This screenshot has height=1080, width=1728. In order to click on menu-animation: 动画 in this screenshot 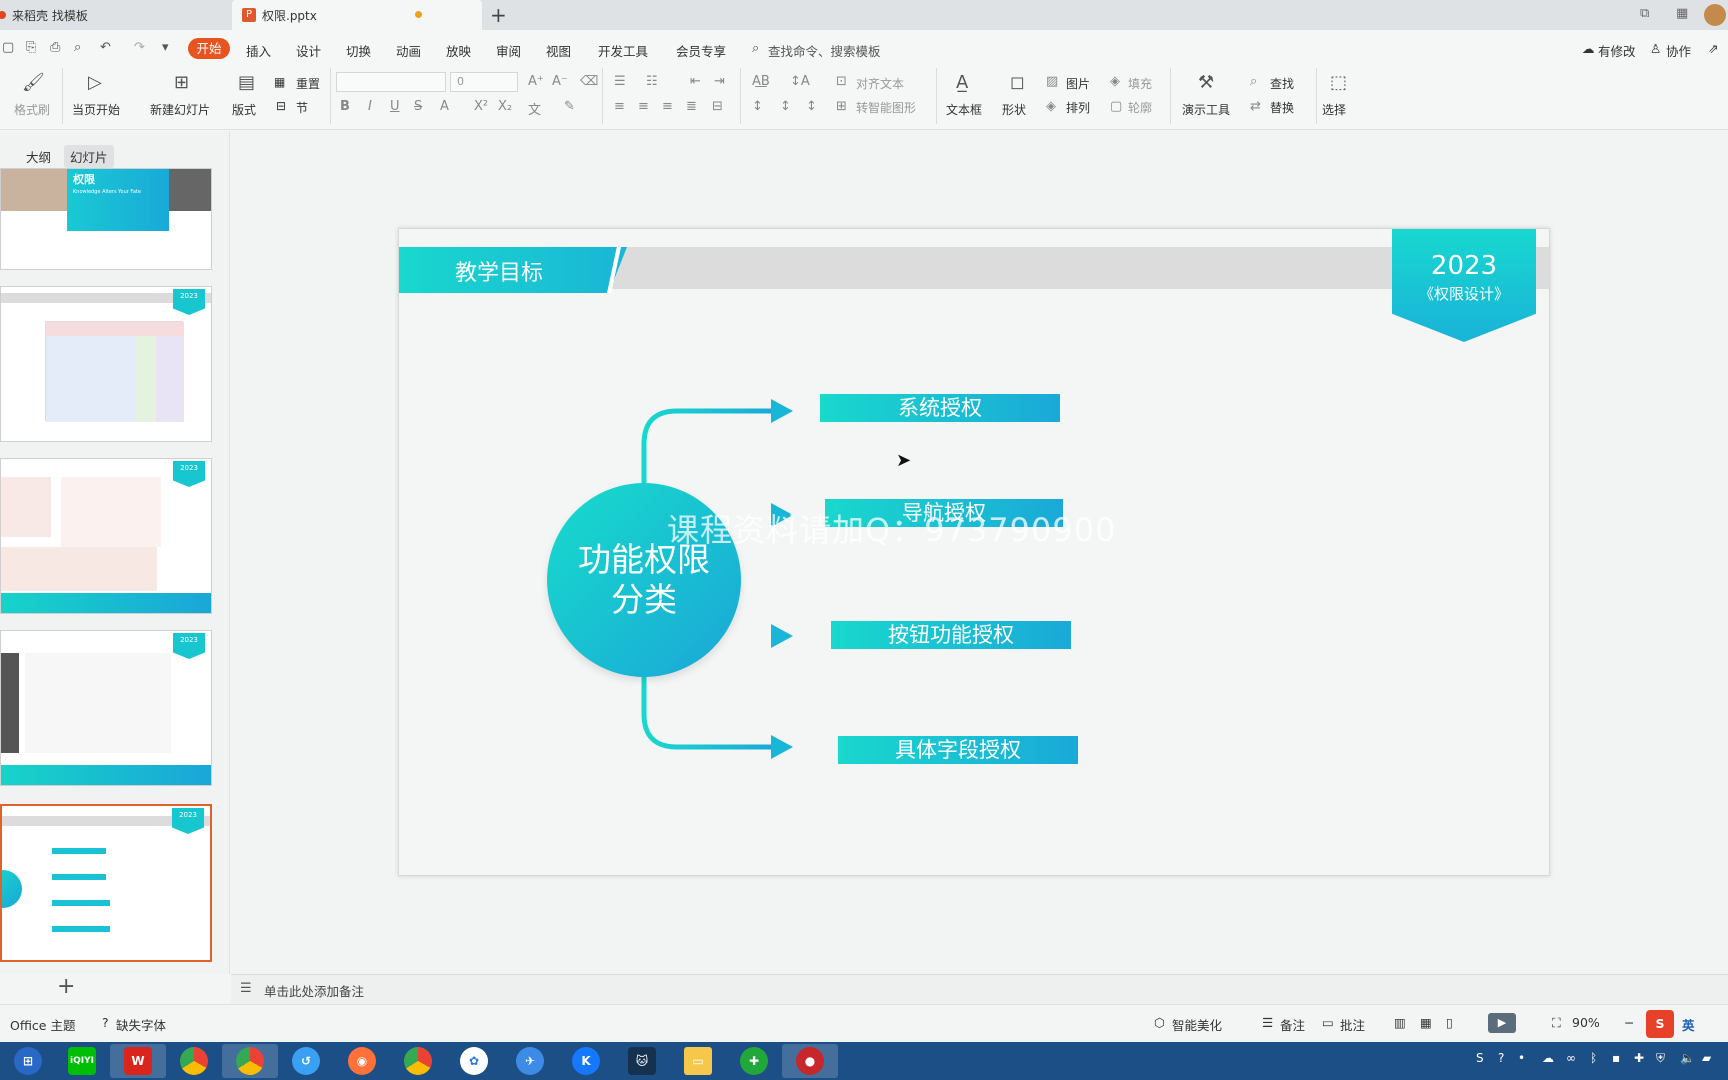, I will do `click(408, 50)`.